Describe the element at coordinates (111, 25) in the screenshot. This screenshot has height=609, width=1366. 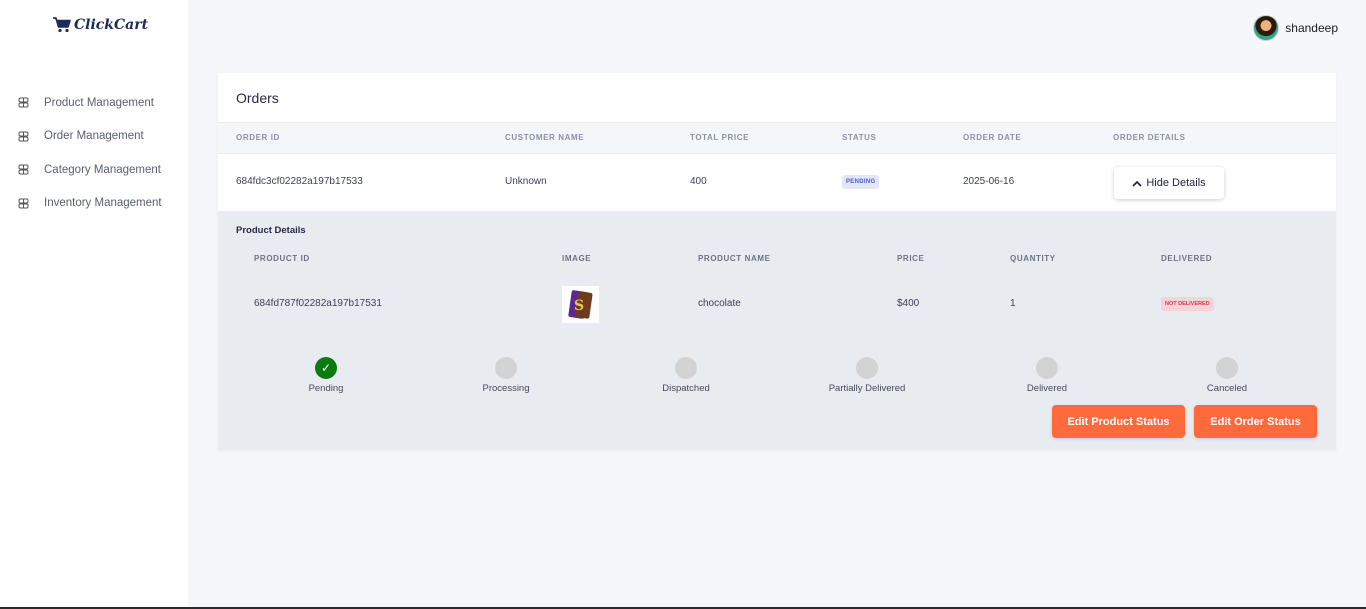
I see `brand-name: ClickCart` at that location.